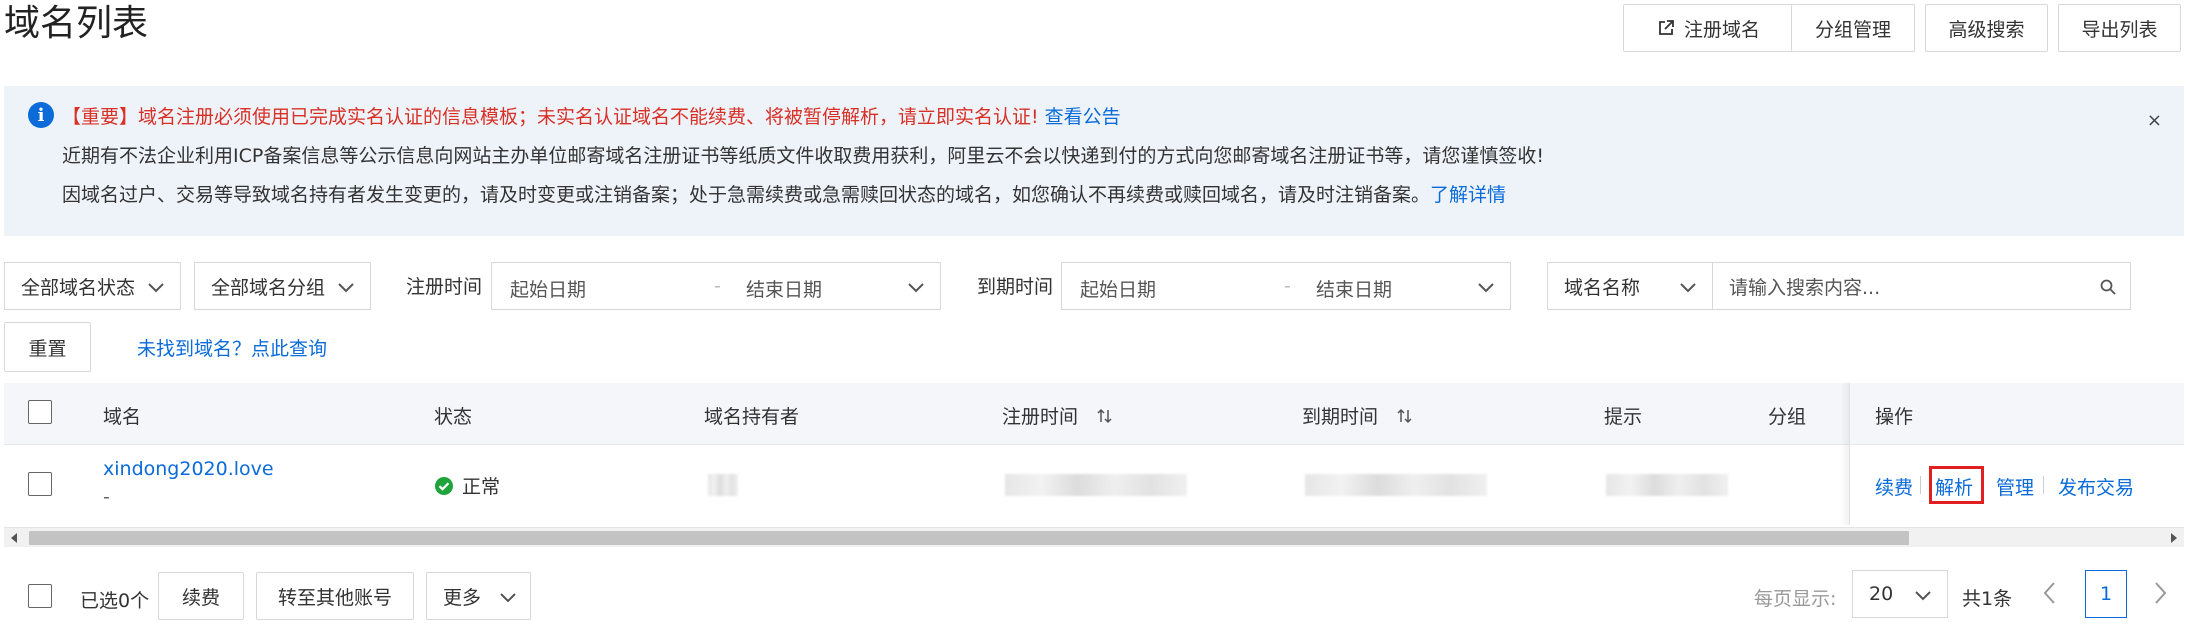  I want to click on status-text: 正常, so click(481, 487).